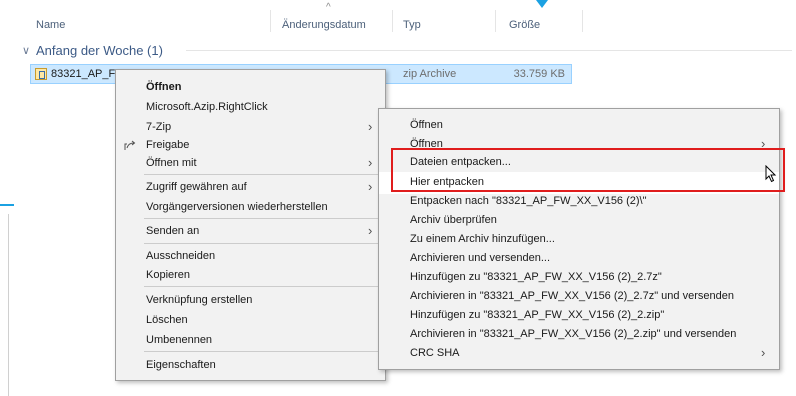 The image size is (796, 396). Describe the element at coordinates (539, 74) in the screenshot. I see `file-size: 33.759 KB` at that location.